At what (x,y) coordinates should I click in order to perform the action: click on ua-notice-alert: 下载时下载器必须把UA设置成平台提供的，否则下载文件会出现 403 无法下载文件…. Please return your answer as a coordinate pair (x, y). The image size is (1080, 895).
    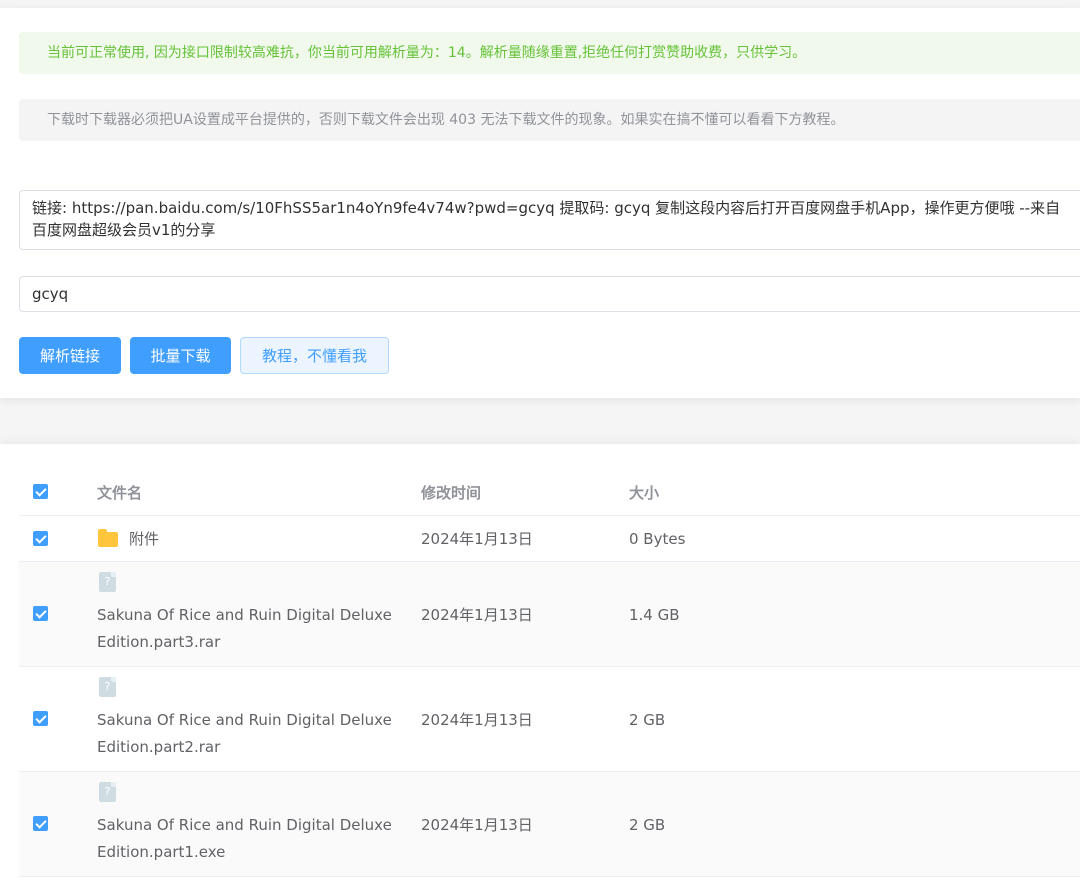
    Looking at the image, I should click on (549, 120).